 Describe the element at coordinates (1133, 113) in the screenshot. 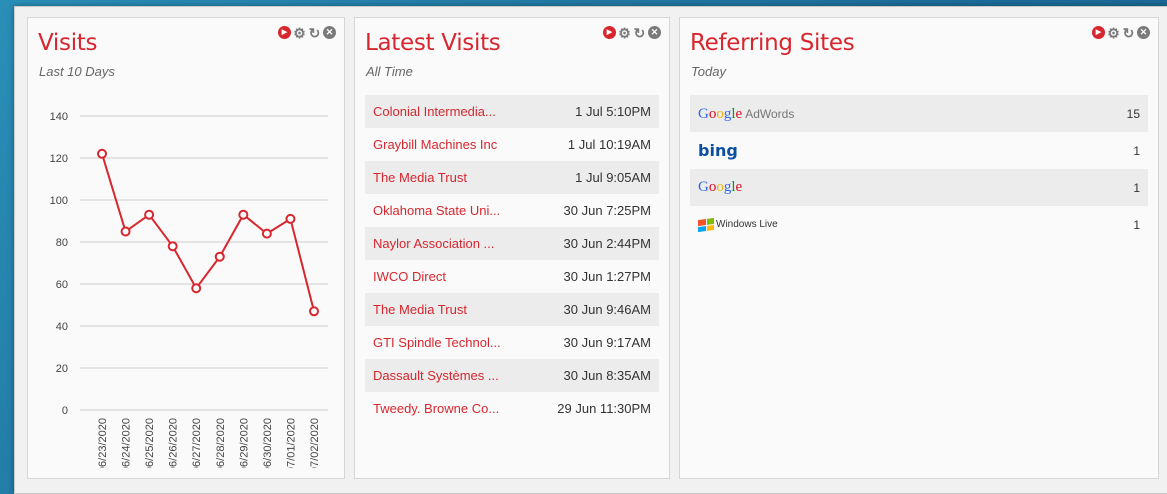

I see `referrer-count: 15` at that location.